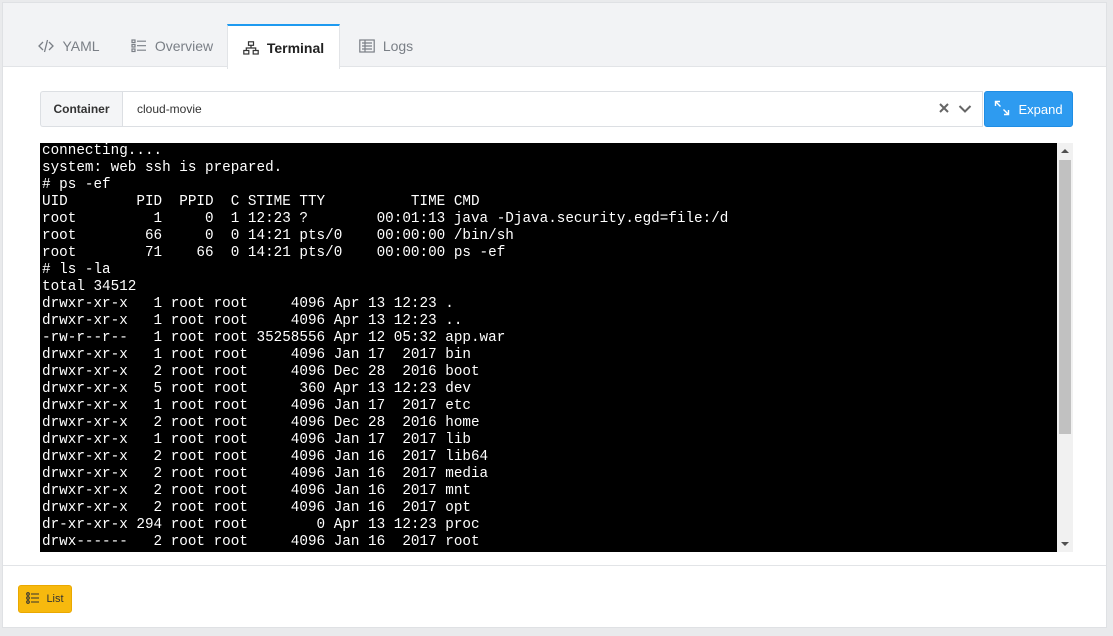 This screenshot has height=636, width=1113. Describe the element at coordinates (184, 46) in the screenshot. I see `tab-label: Overview` at that location.